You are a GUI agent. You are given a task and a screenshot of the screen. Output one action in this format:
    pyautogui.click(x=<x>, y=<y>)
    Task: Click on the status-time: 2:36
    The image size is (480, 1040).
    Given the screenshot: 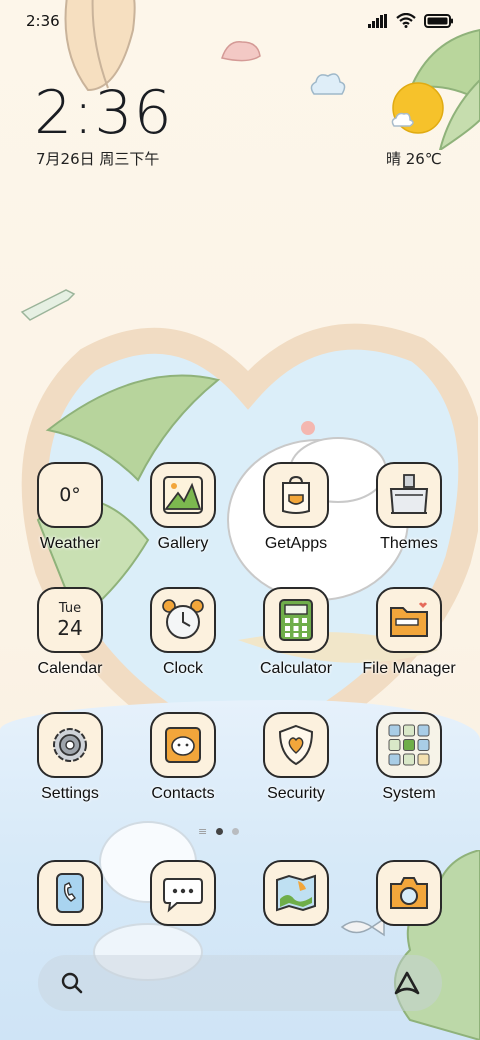 What is the action you would take?
    pyautogui.click(x=43, y=21)
    